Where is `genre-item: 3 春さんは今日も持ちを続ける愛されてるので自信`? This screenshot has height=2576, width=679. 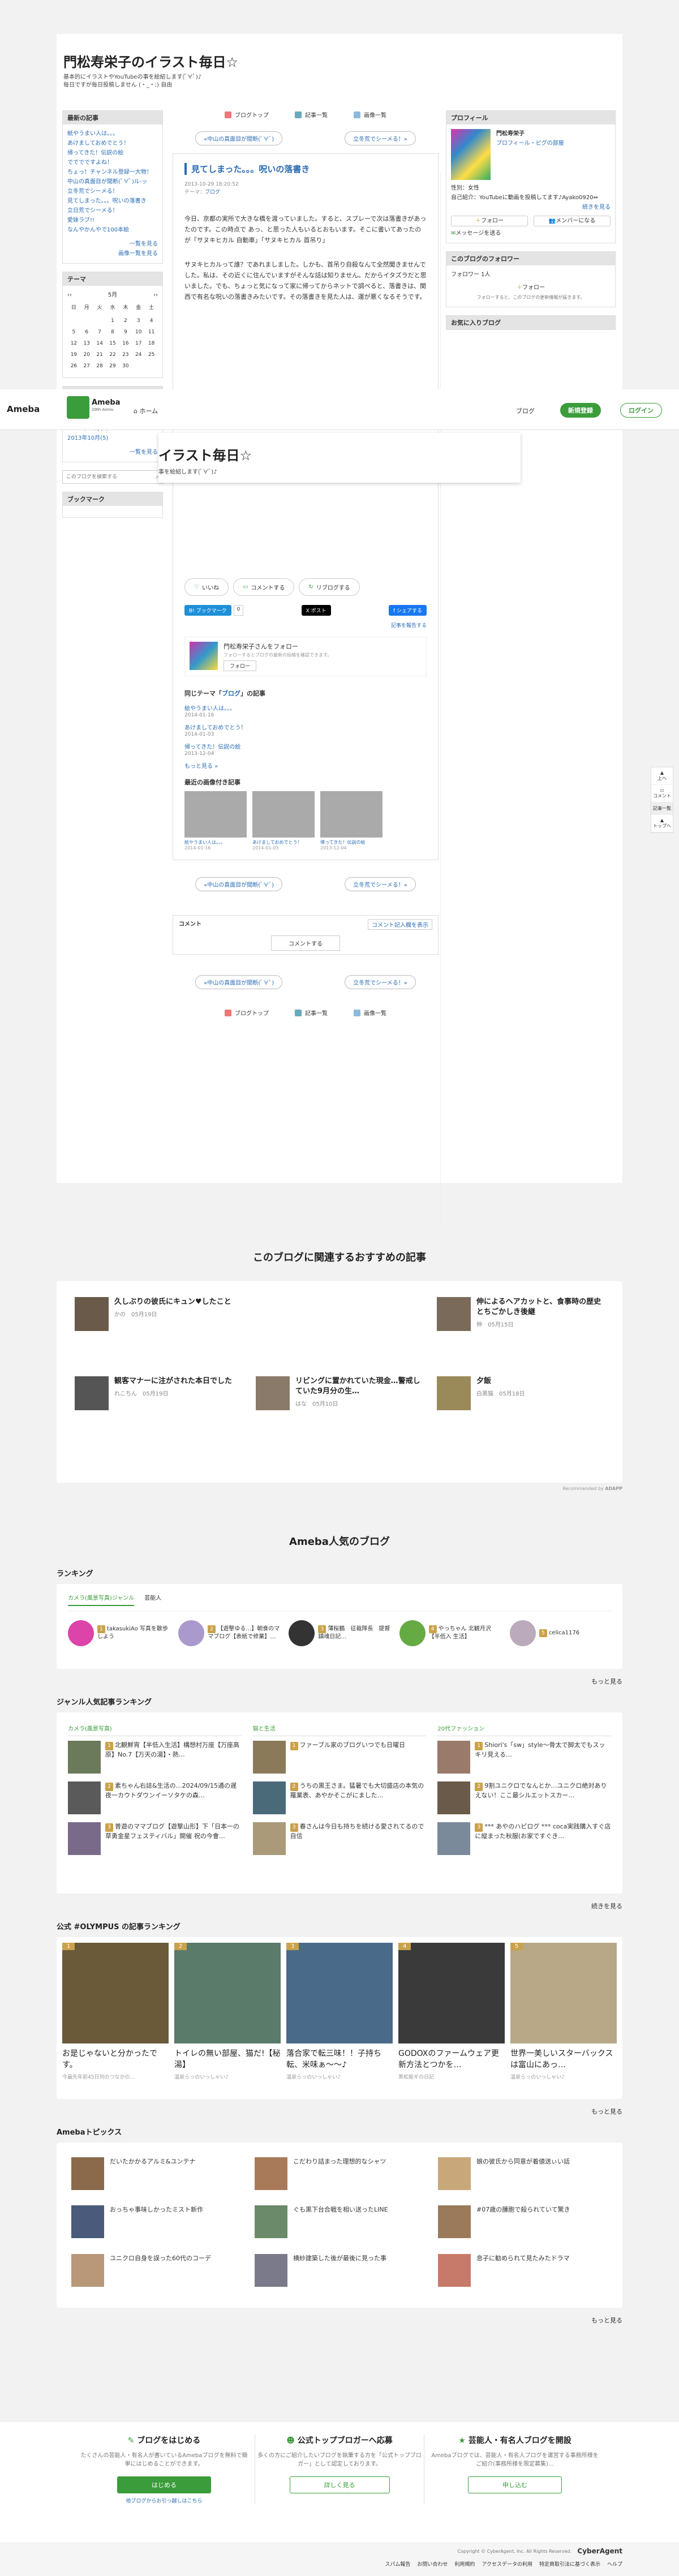
genre-item: 3 春さんは今日も持ちを続ける愛されてるので自信 is located at coordinates (339, 1838).